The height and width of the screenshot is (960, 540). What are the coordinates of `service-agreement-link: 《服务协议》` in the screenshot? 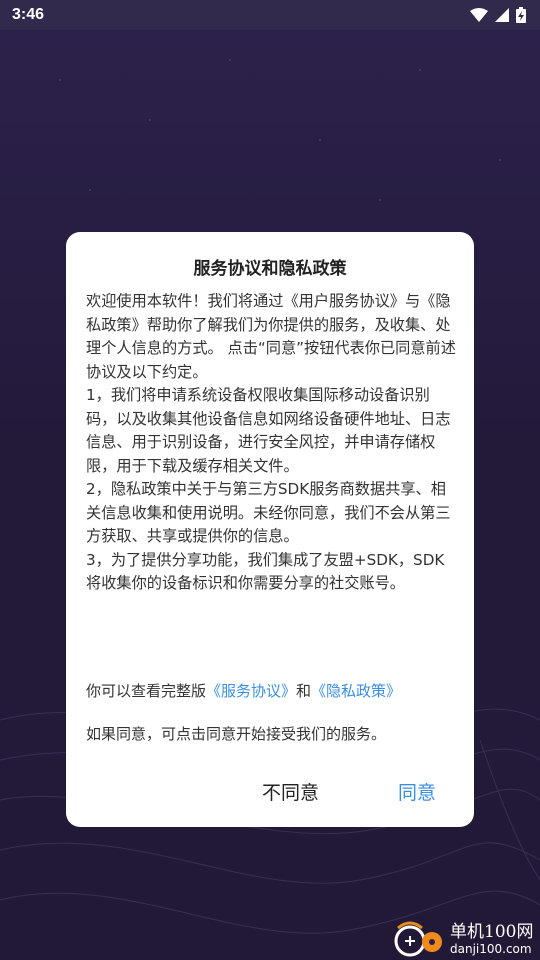 It's located at (251, 691).